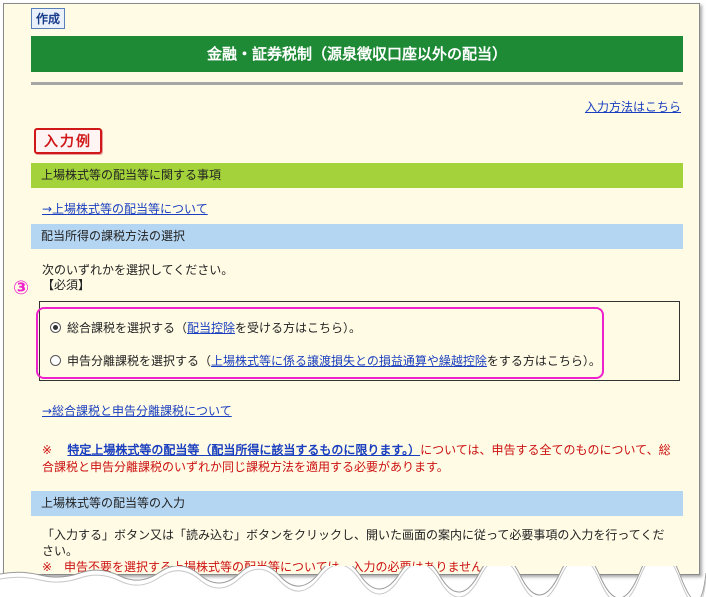 The height and width of the screenshot is (597, 706). I want to click on dividend-deduction-link: 配当控除, so click(211, 327).